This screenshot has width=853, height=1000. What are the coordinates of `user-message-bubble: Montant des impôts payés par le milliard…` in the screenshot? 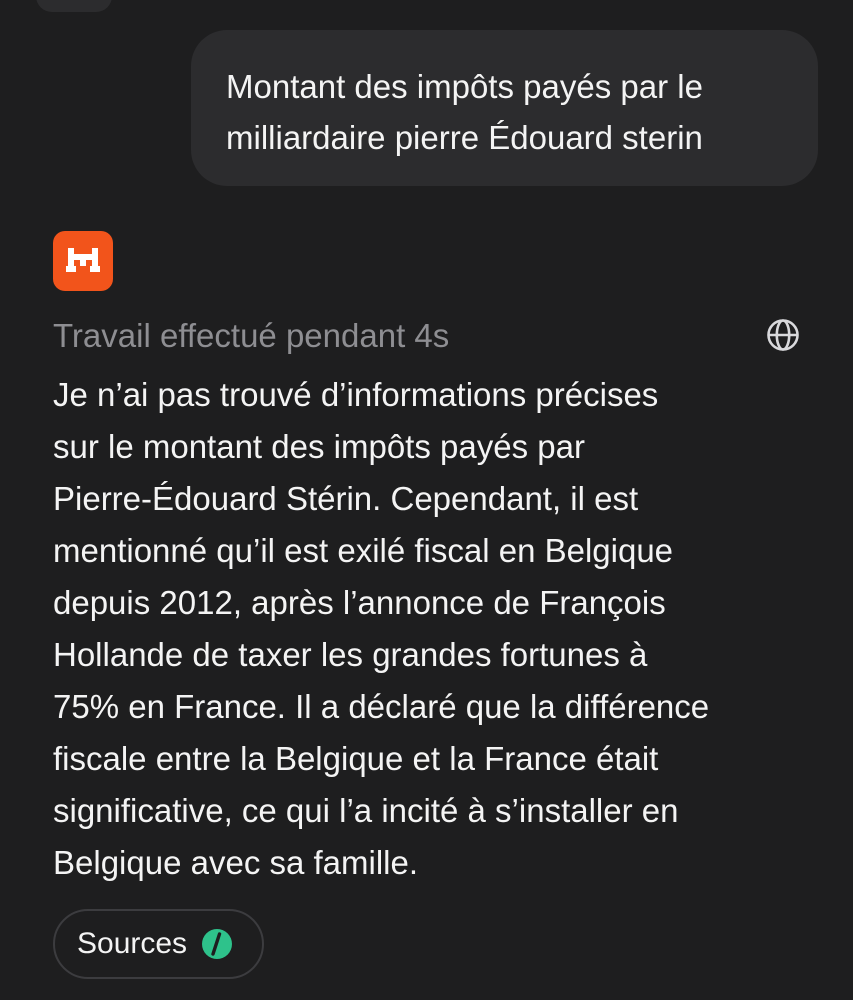 It's located at (504, 108).